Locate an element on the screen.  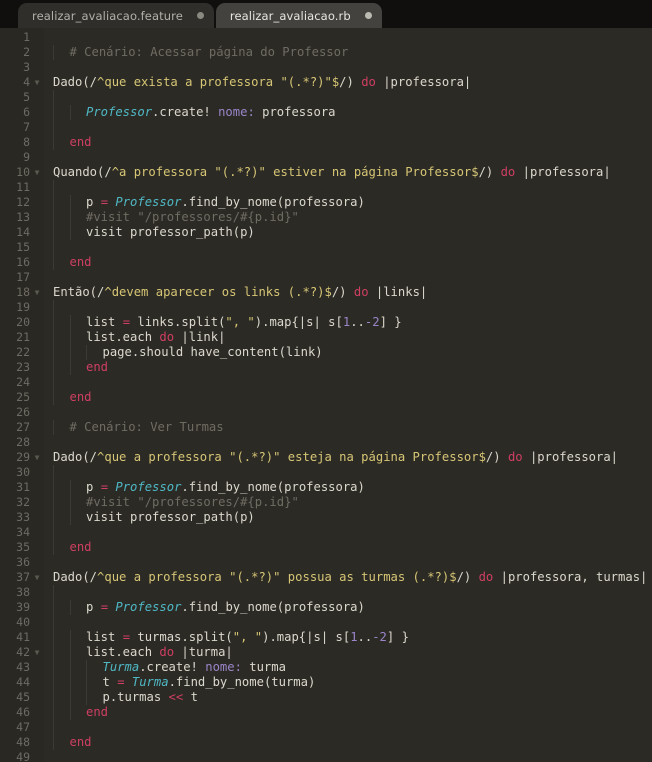
code-line: 32 #visit "/professores/#{p.id}" is located at coordinates (326, 502).